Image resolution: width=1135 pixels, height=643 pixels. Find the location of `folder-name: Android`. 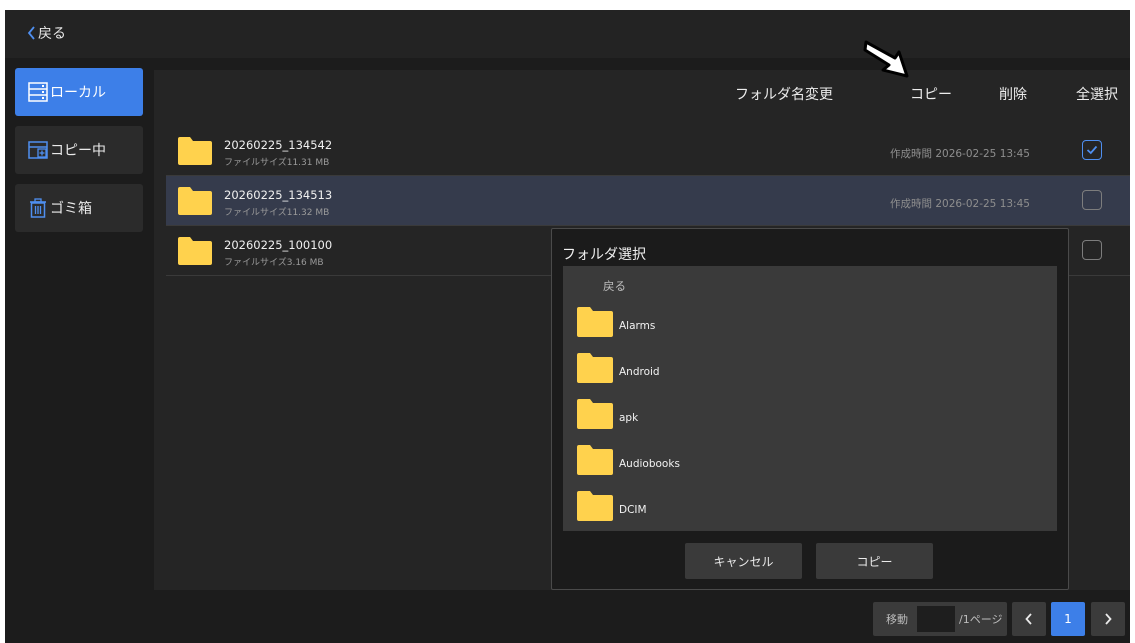

folder-name: Android is located at coordinates (639, 372).